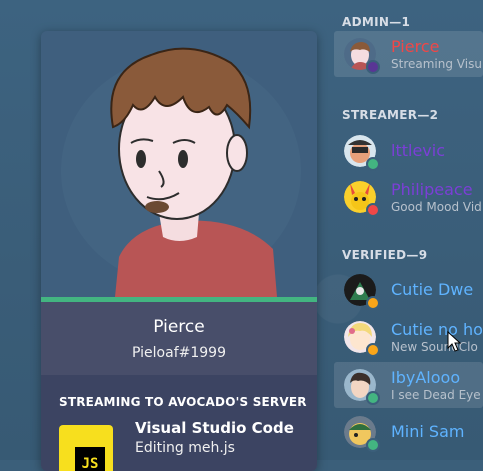  What do you see at coordinates (426, 377) in the screenshot?
I see `member-name: IbyAlooo` at bounding box center [426, 377].